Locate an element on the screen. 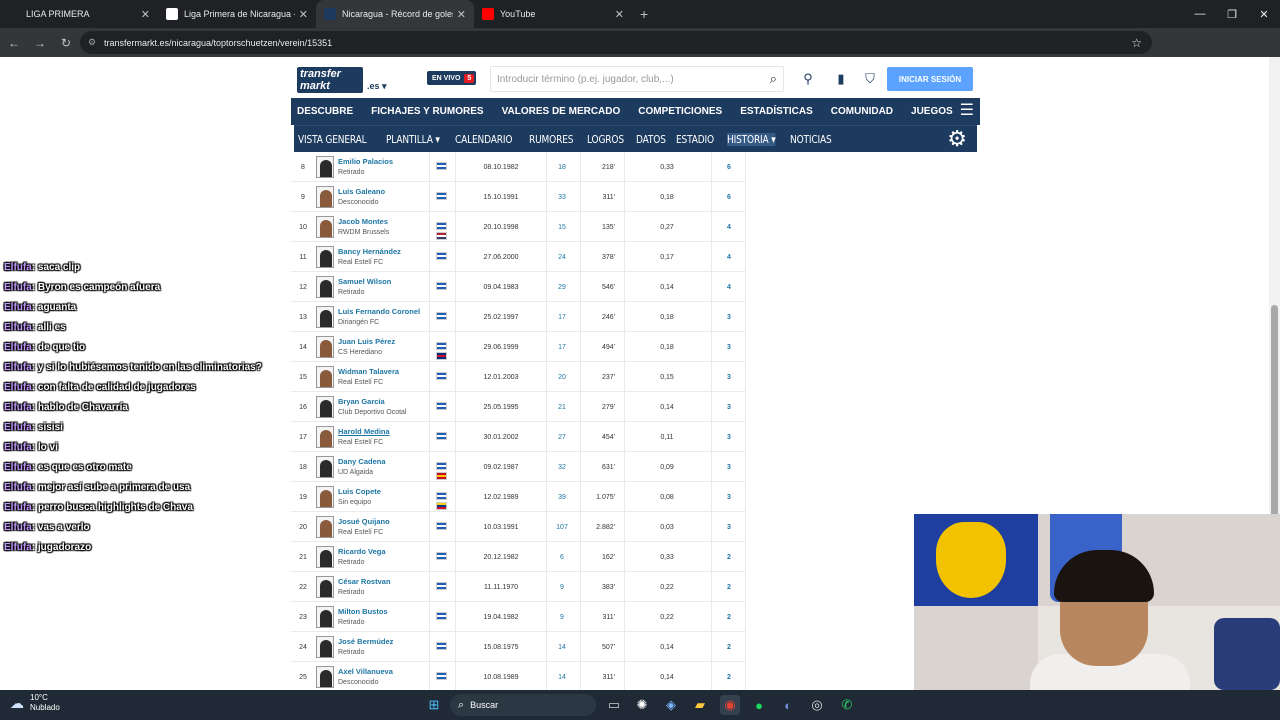 Image resolution: width=1280 pixels, height=720 pixels. task-view-icon: ▭ is located at coordinates (614, 705).